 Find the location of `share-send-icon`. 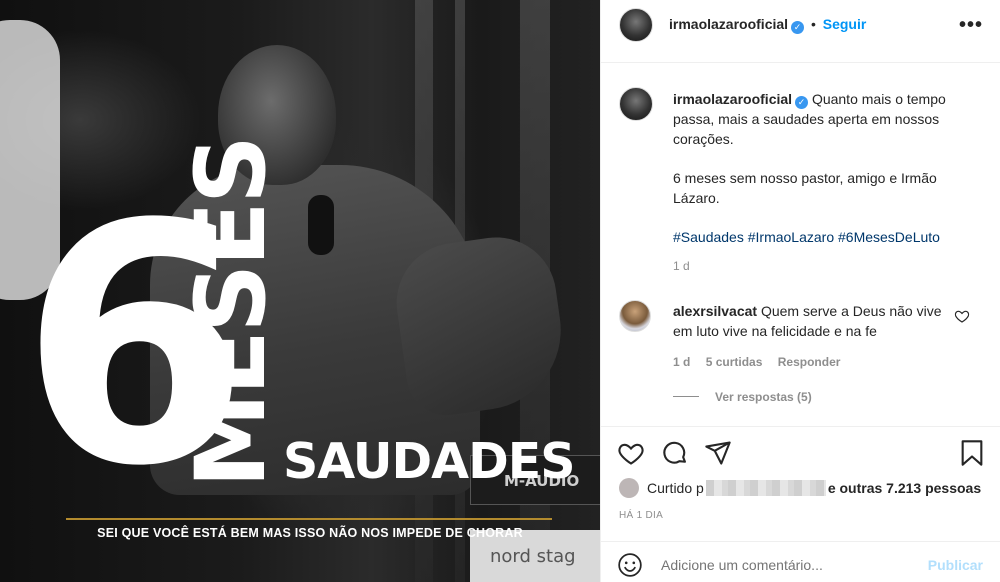

share-send-icon is located at coordinates (718, 453).